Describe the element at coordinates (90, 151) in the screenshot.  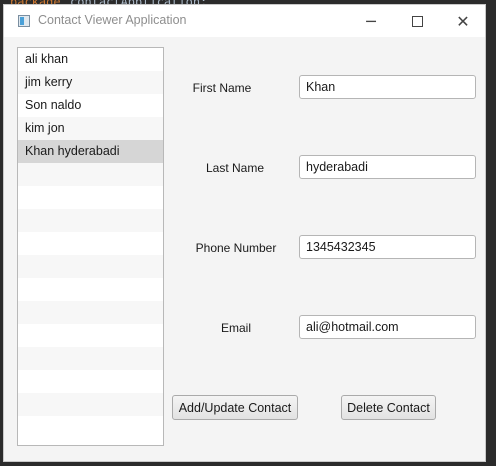
I see `list-item: Khan hyderabadi` at that location.